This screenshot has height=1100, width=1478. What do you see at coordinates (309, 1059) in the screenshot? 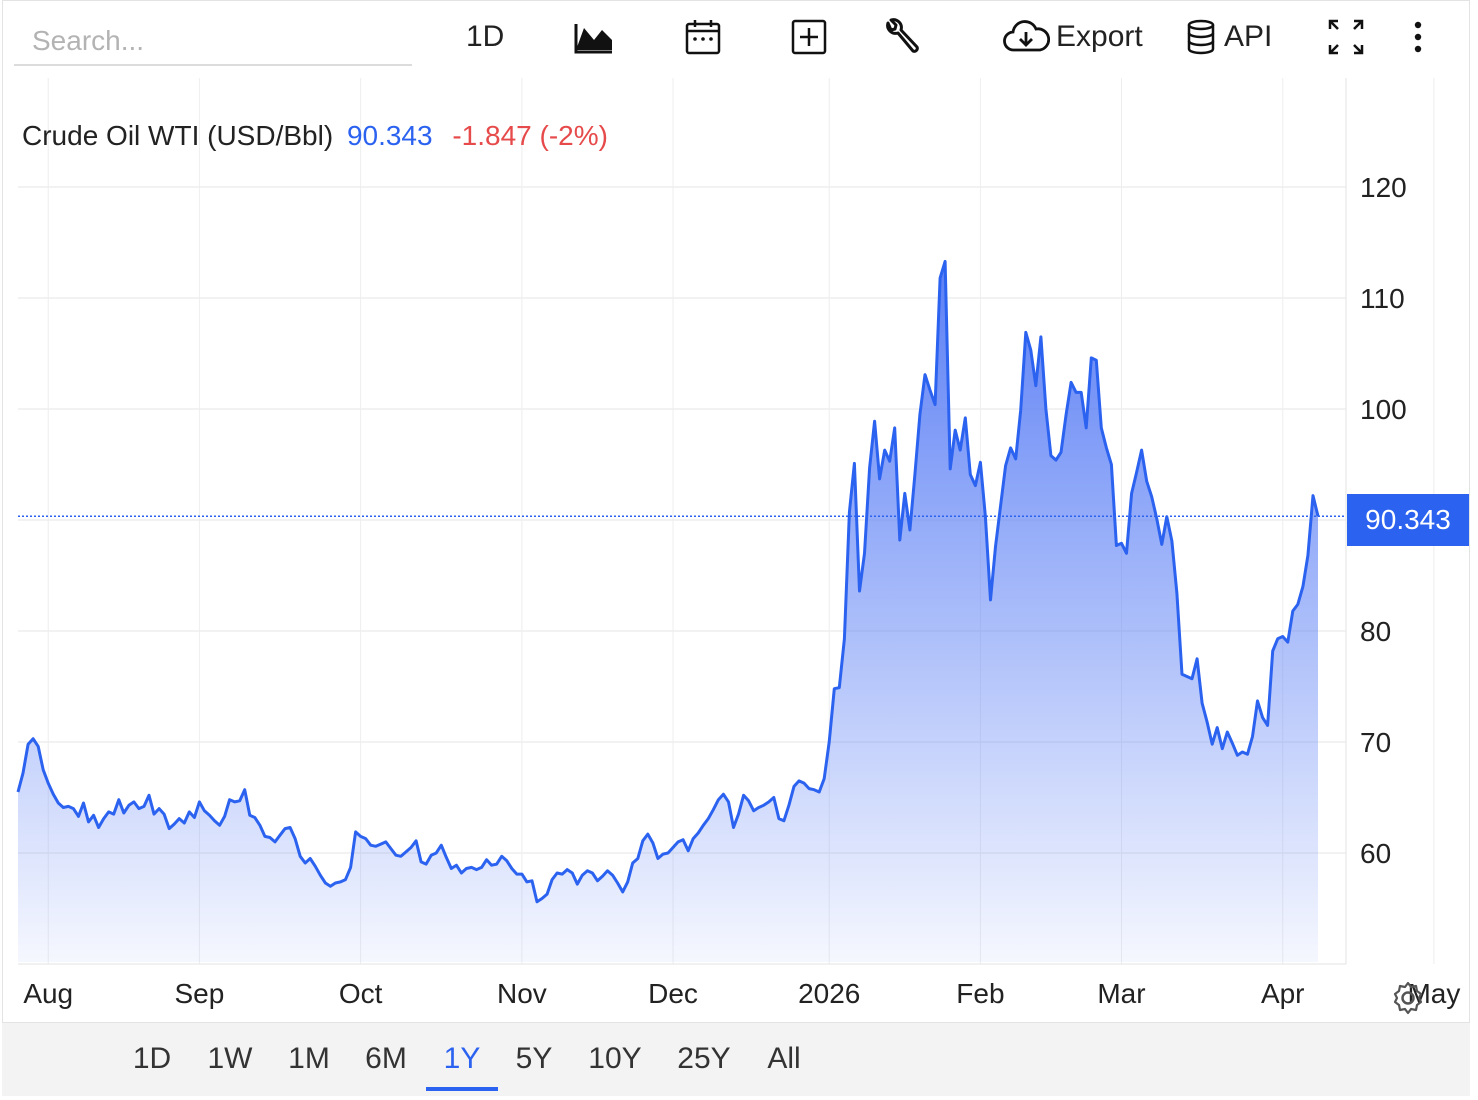
I see `range-1m: 1M` at bounding box center [309, 1059].